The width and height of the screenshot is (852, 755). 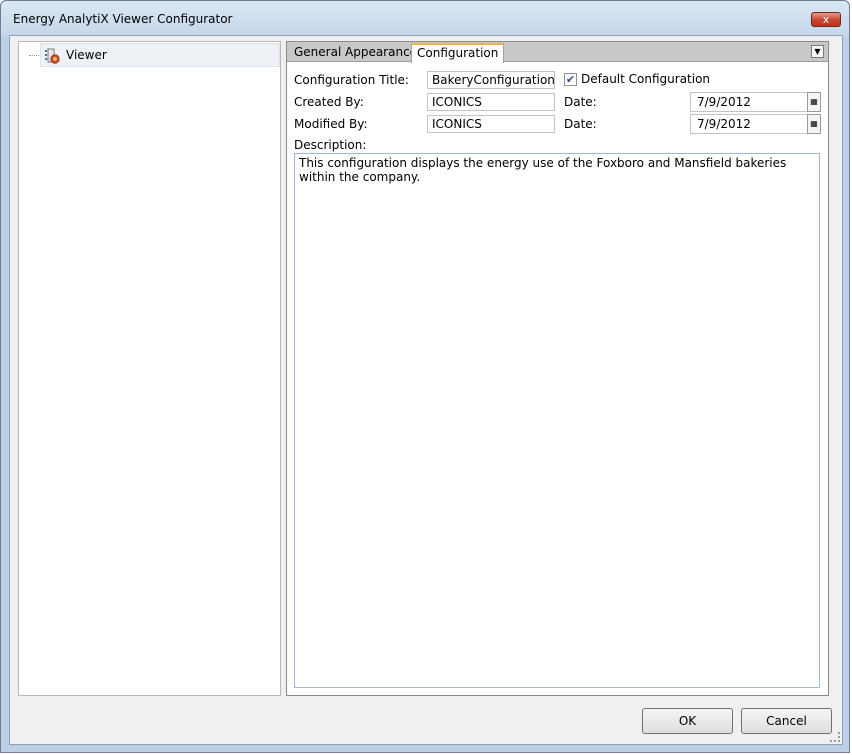 I want to click on modified-by-label: Modified By:, so click(x=331, y=124).